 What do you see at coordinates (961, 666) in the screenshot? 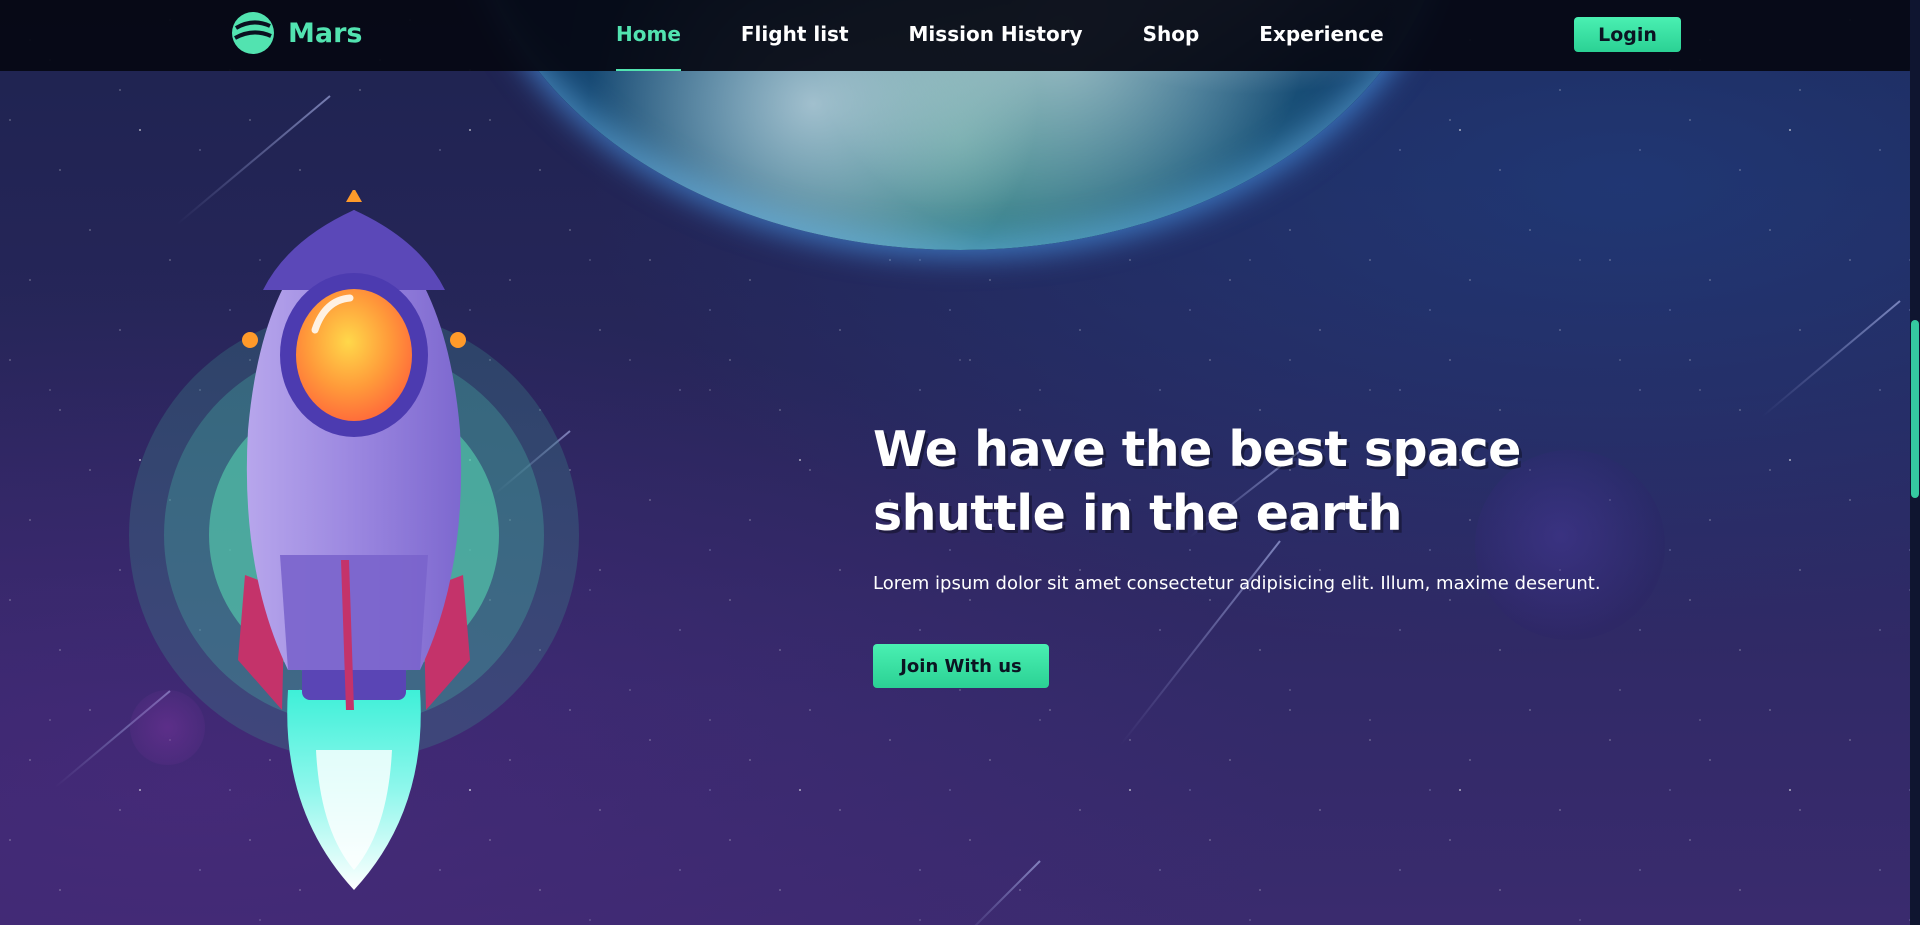
I see `join-button: Join With us` at bounding box center [961, 666].